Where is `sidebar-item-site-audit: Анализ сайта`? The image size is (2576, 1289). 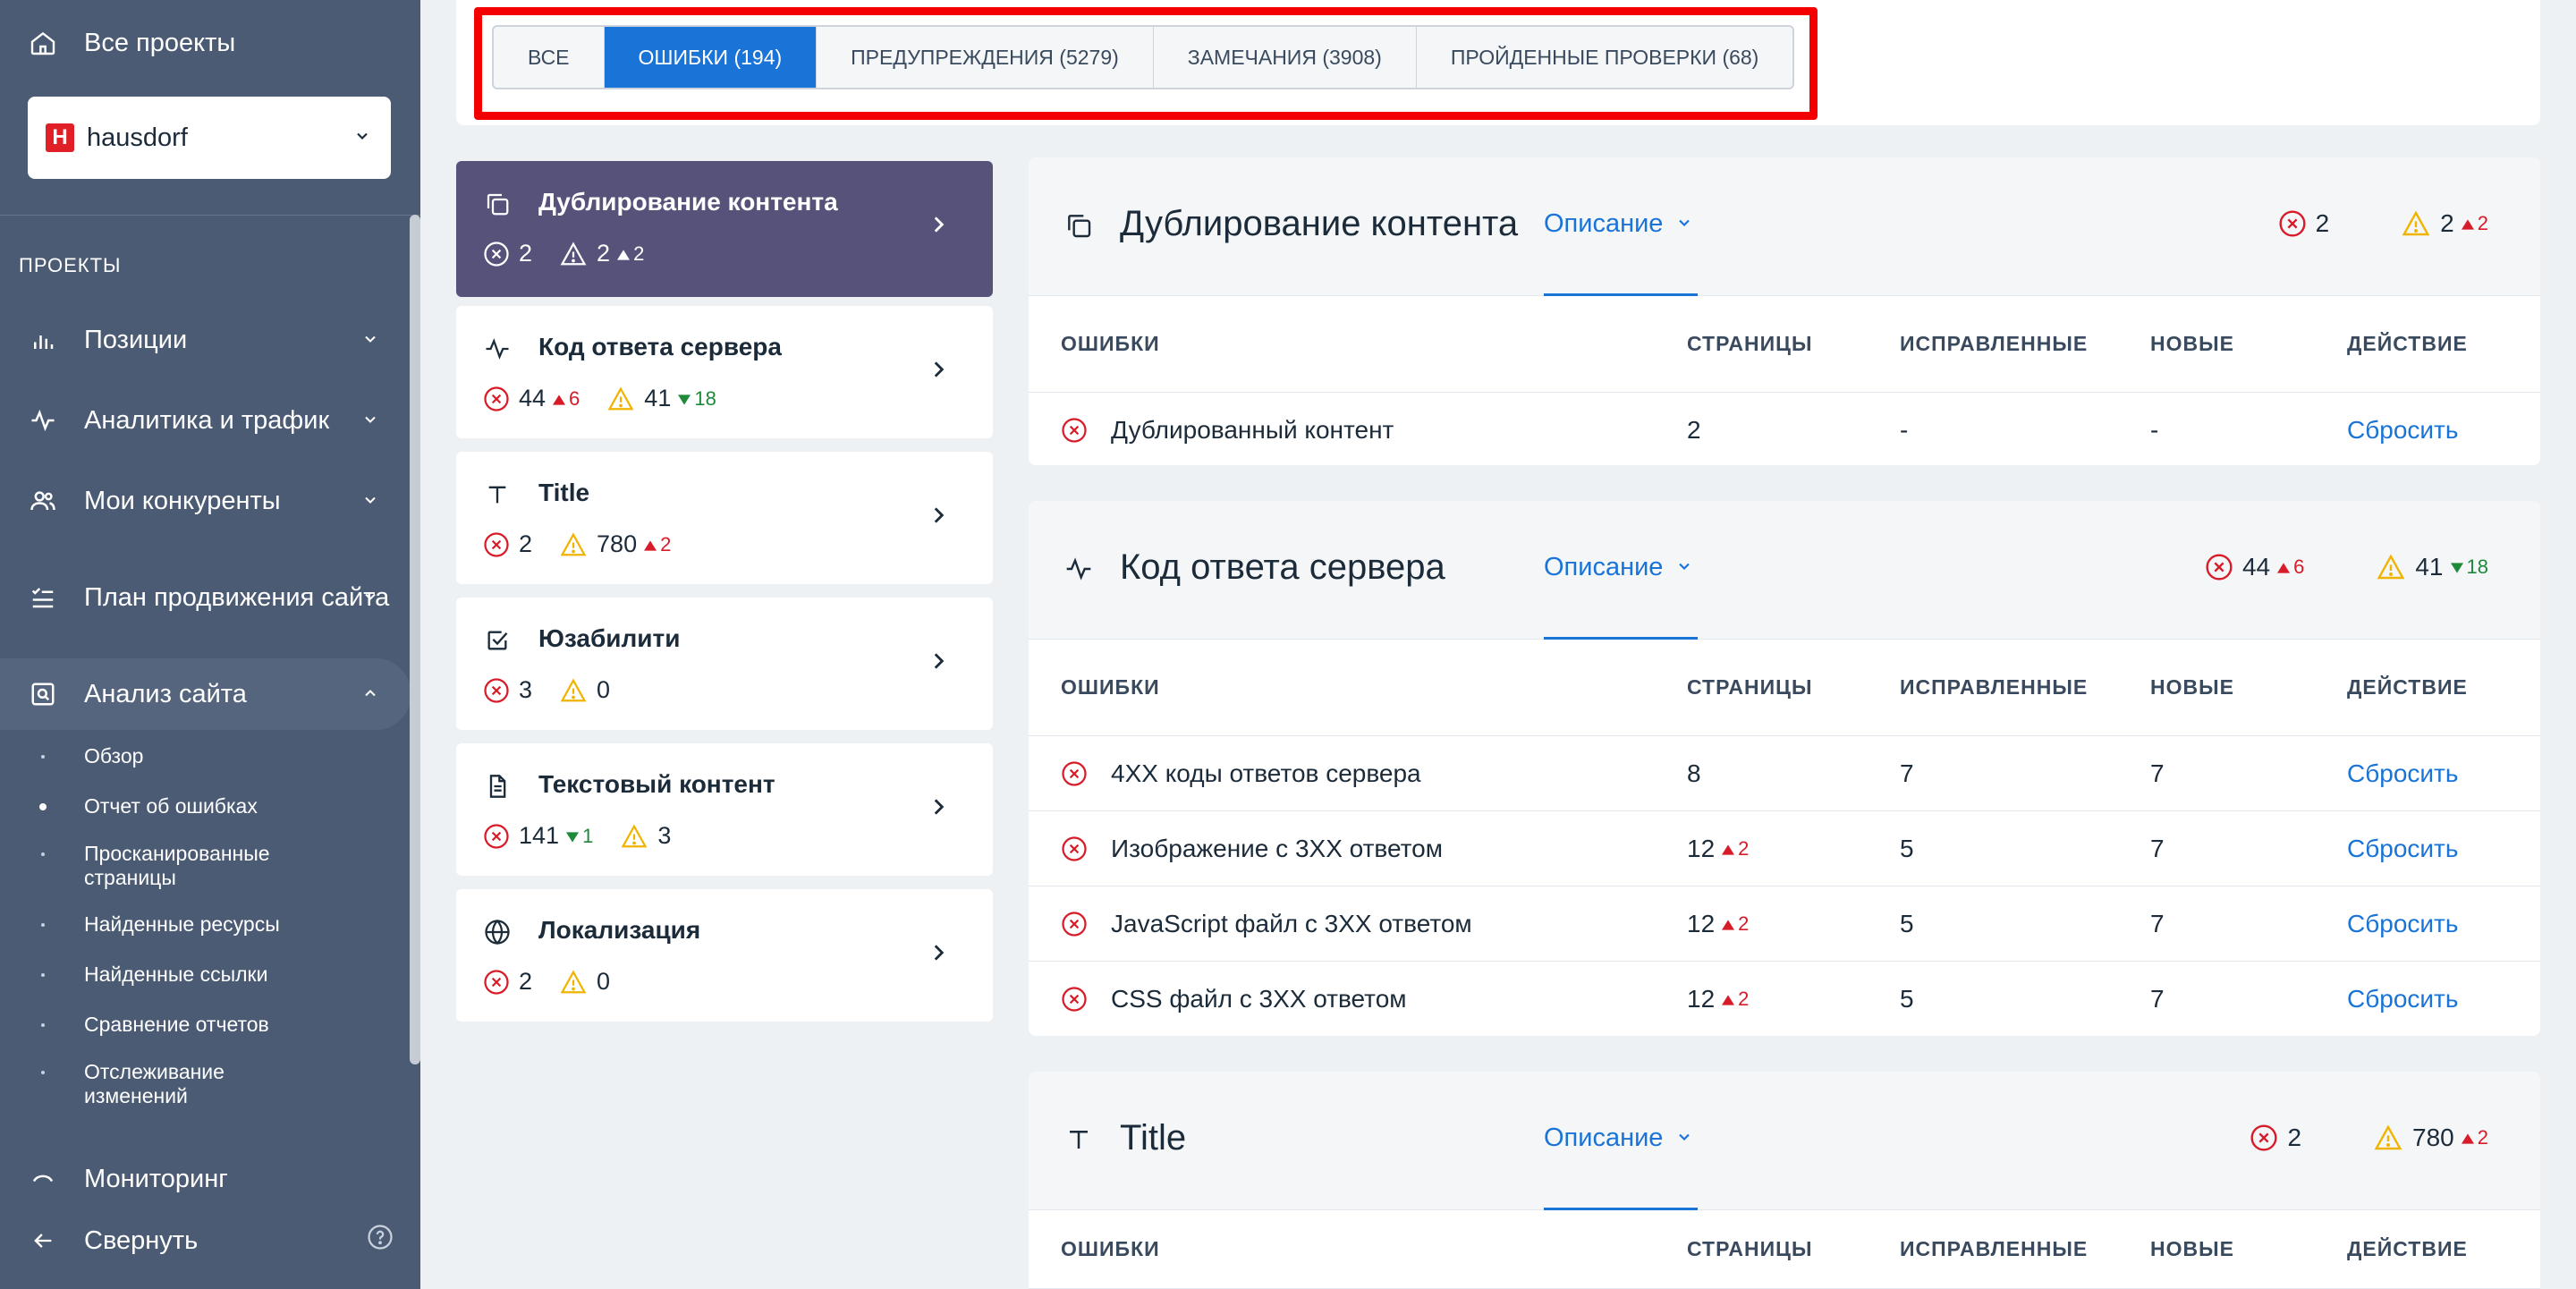
sidebar-item-site-audit: Анализ сайта is located at coordinates (205, 694).